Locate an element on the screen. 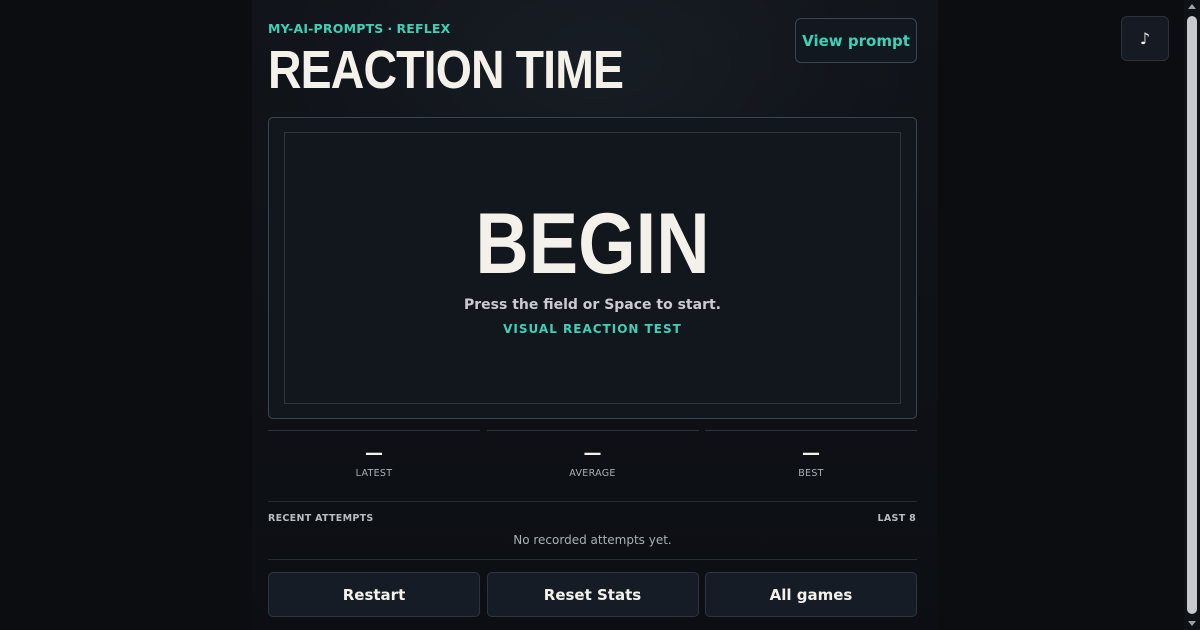 The width and height of the screenshot is (1200, 630). stat-label: AVERAGE is located at coordinates (592, 473).